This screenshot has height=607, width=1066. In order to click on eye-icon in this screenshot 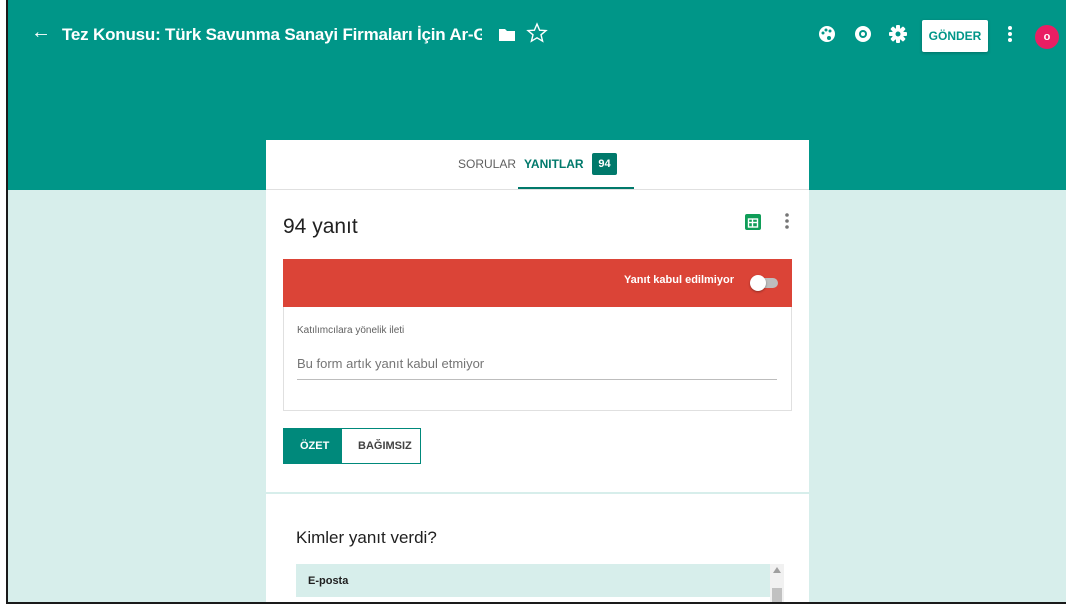, I will do `click(863, 34)`.